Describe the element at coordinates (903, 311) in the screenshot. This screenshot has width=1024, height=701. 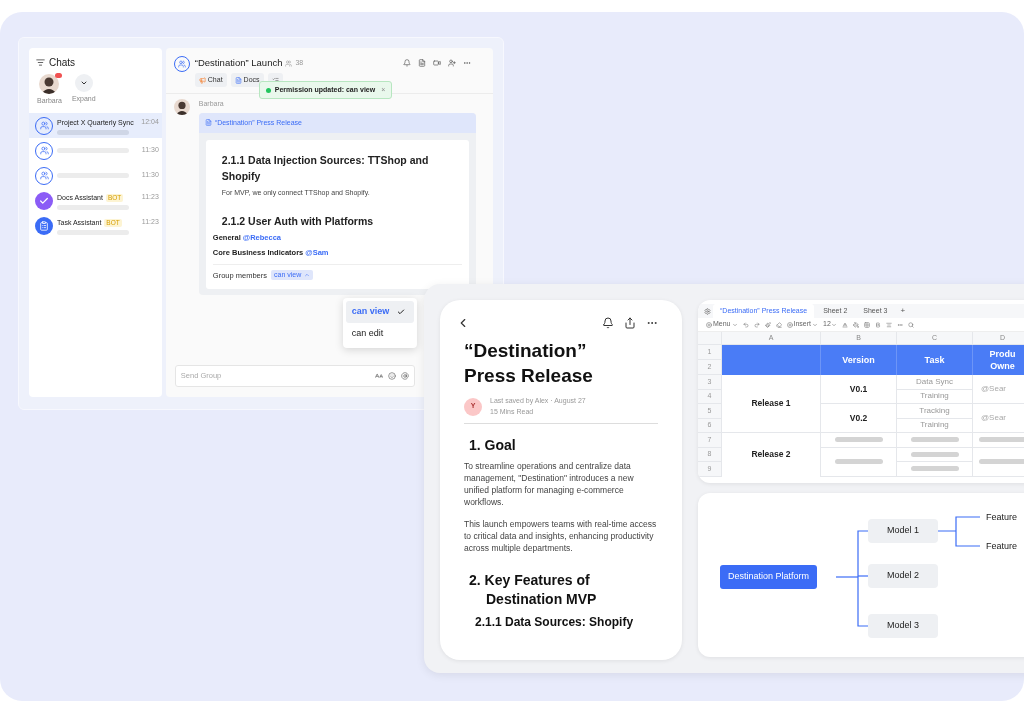
I see `add-sheet-button: +` at that location.